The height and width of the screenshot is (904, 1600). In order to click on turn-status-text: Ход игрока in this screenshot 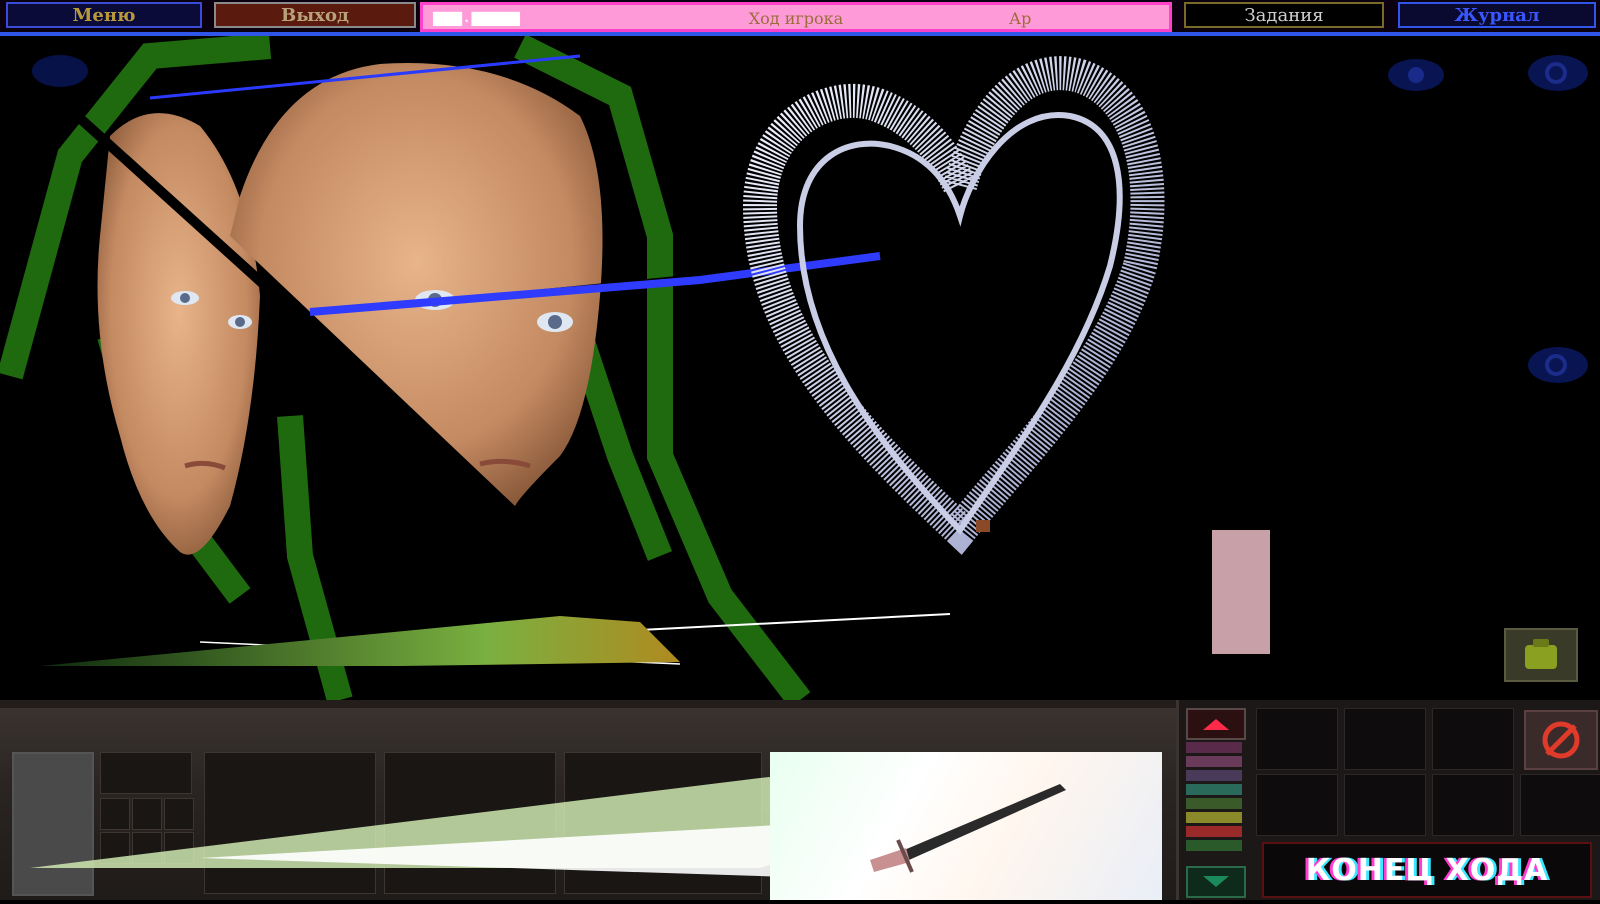, I will do `click(796, 18)`.